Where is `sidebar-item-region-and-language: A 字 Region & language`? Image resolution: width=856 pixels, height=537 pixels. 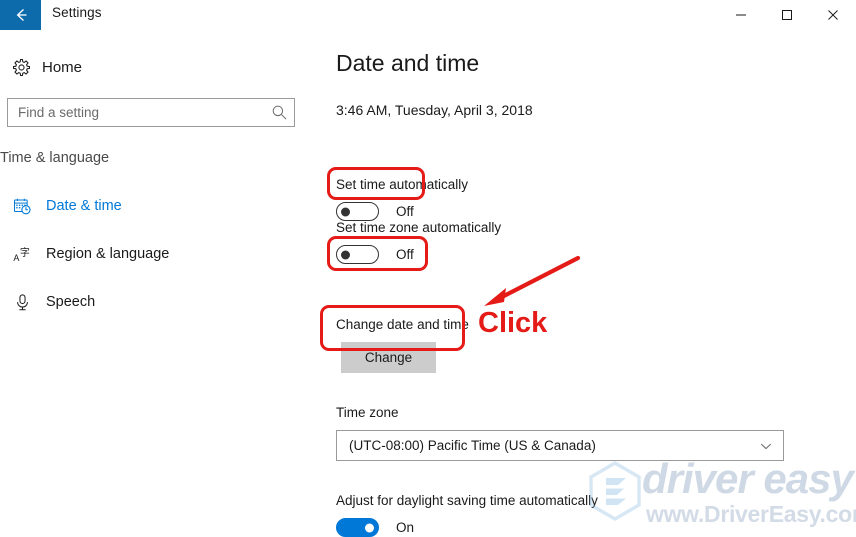
sidebar-item-region-and-language: A 字 Region & language is located at coordinates (159, 254).